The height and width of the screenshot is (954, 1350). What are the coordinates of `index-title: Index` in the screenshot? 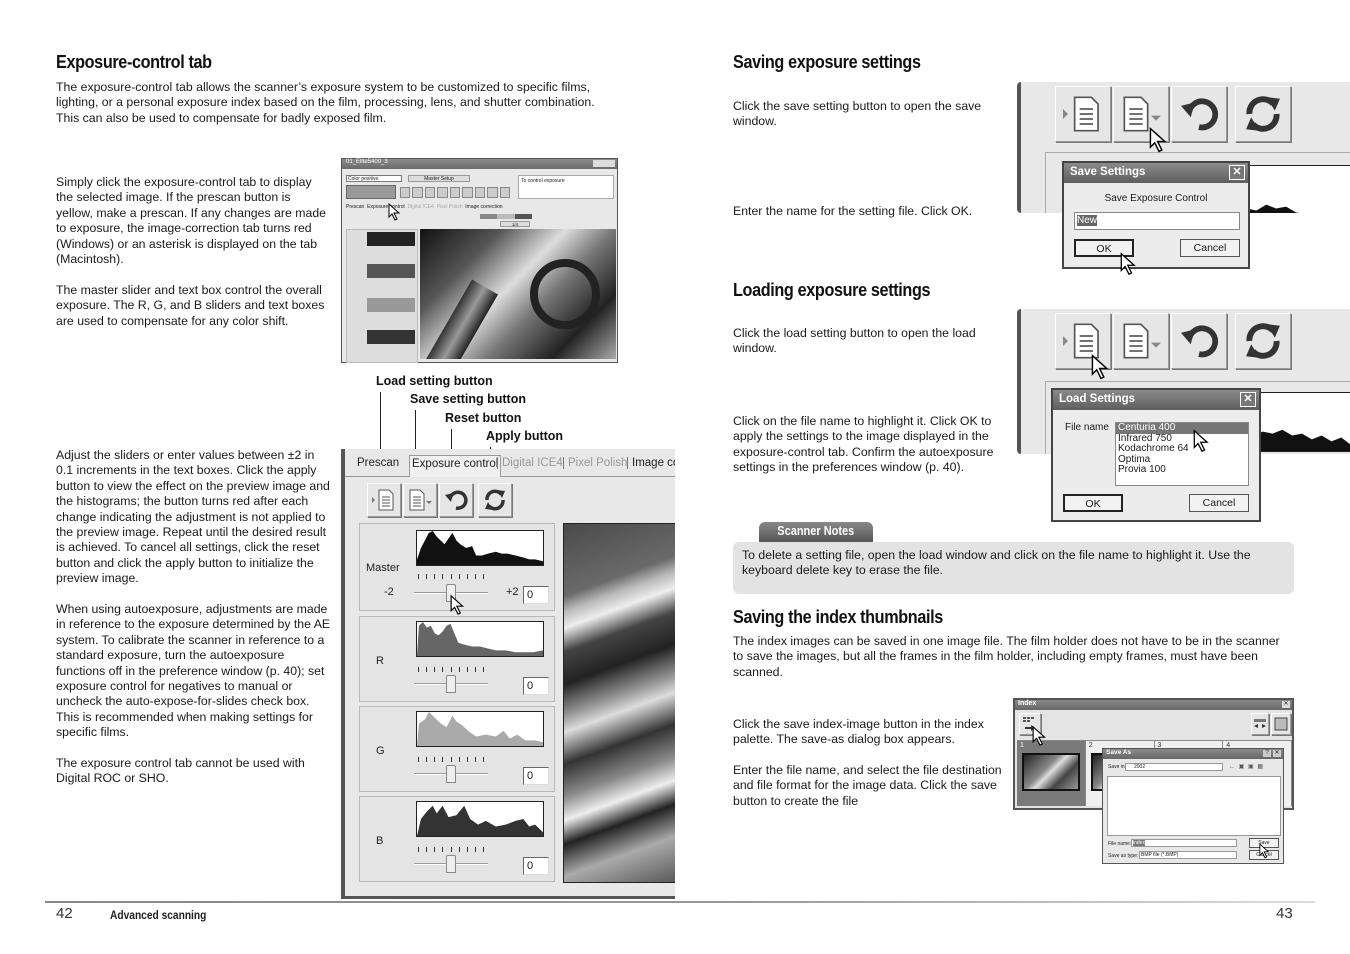 It's located at (1027, 703).